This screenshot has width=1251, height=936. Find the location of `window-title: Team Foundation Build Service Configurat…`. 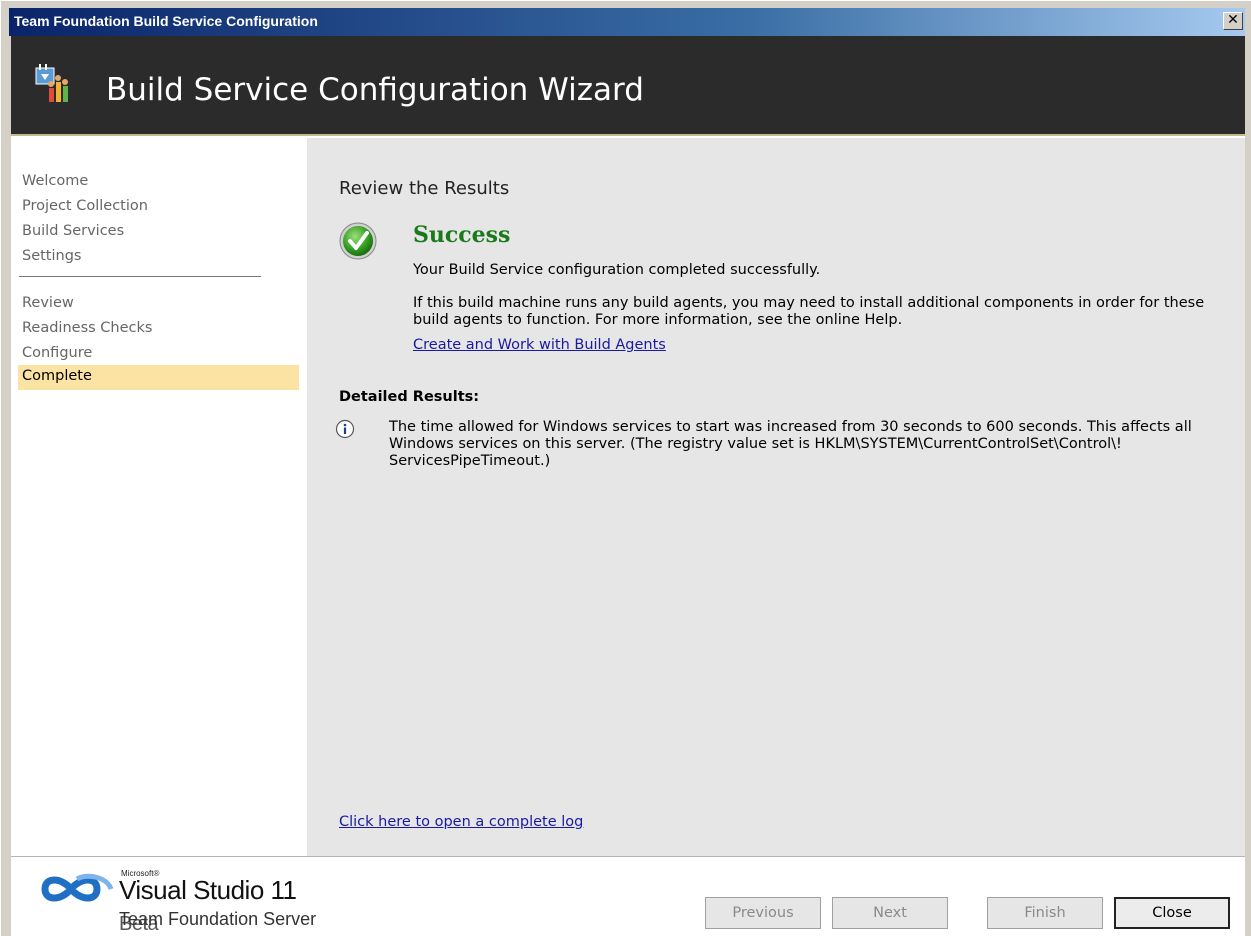

window-title: Team Foundation Build Service Configurat… is located at coordinates (166, 21).